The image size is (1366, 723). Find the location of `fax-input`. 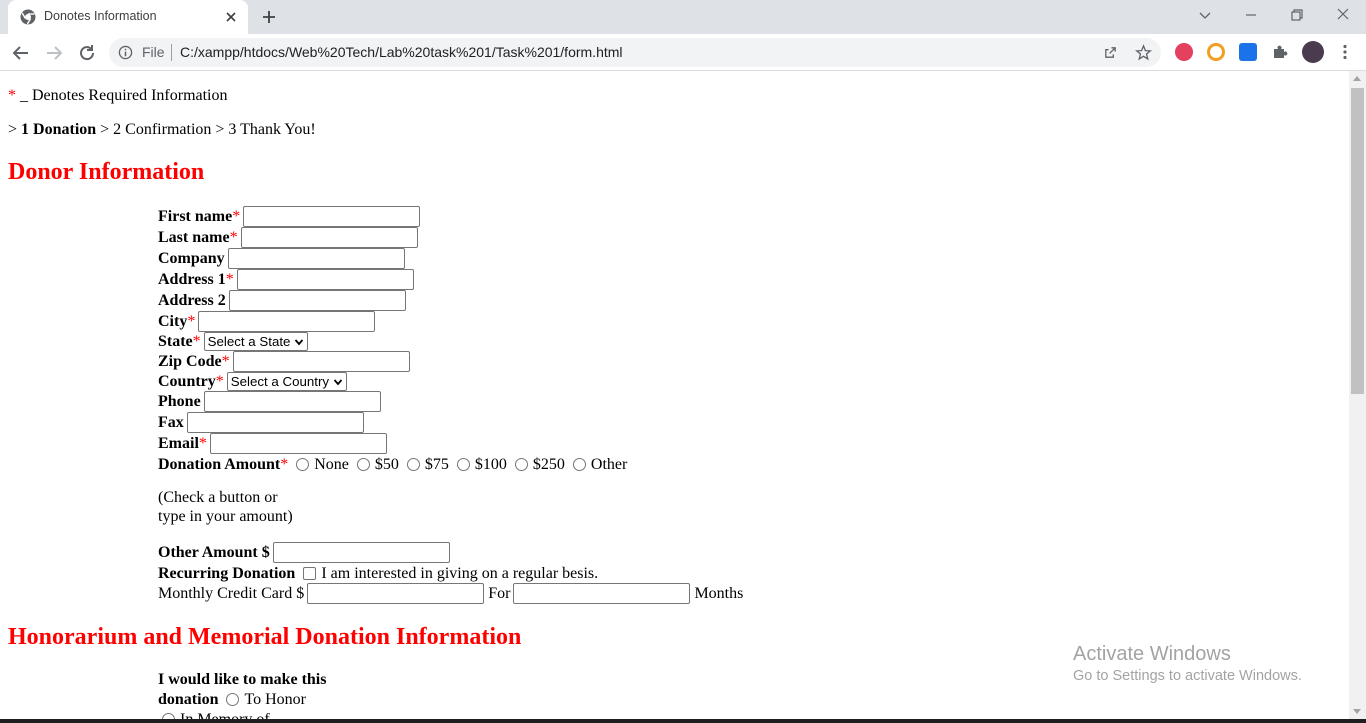

fax-input is located at coordinates (275, 422).